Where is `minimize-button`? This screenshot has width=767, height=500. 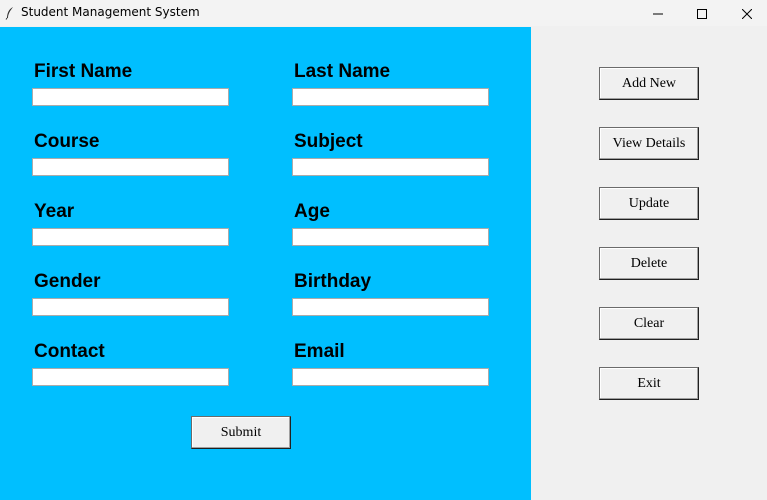 minimize-button is located at coordinates (658, 13).